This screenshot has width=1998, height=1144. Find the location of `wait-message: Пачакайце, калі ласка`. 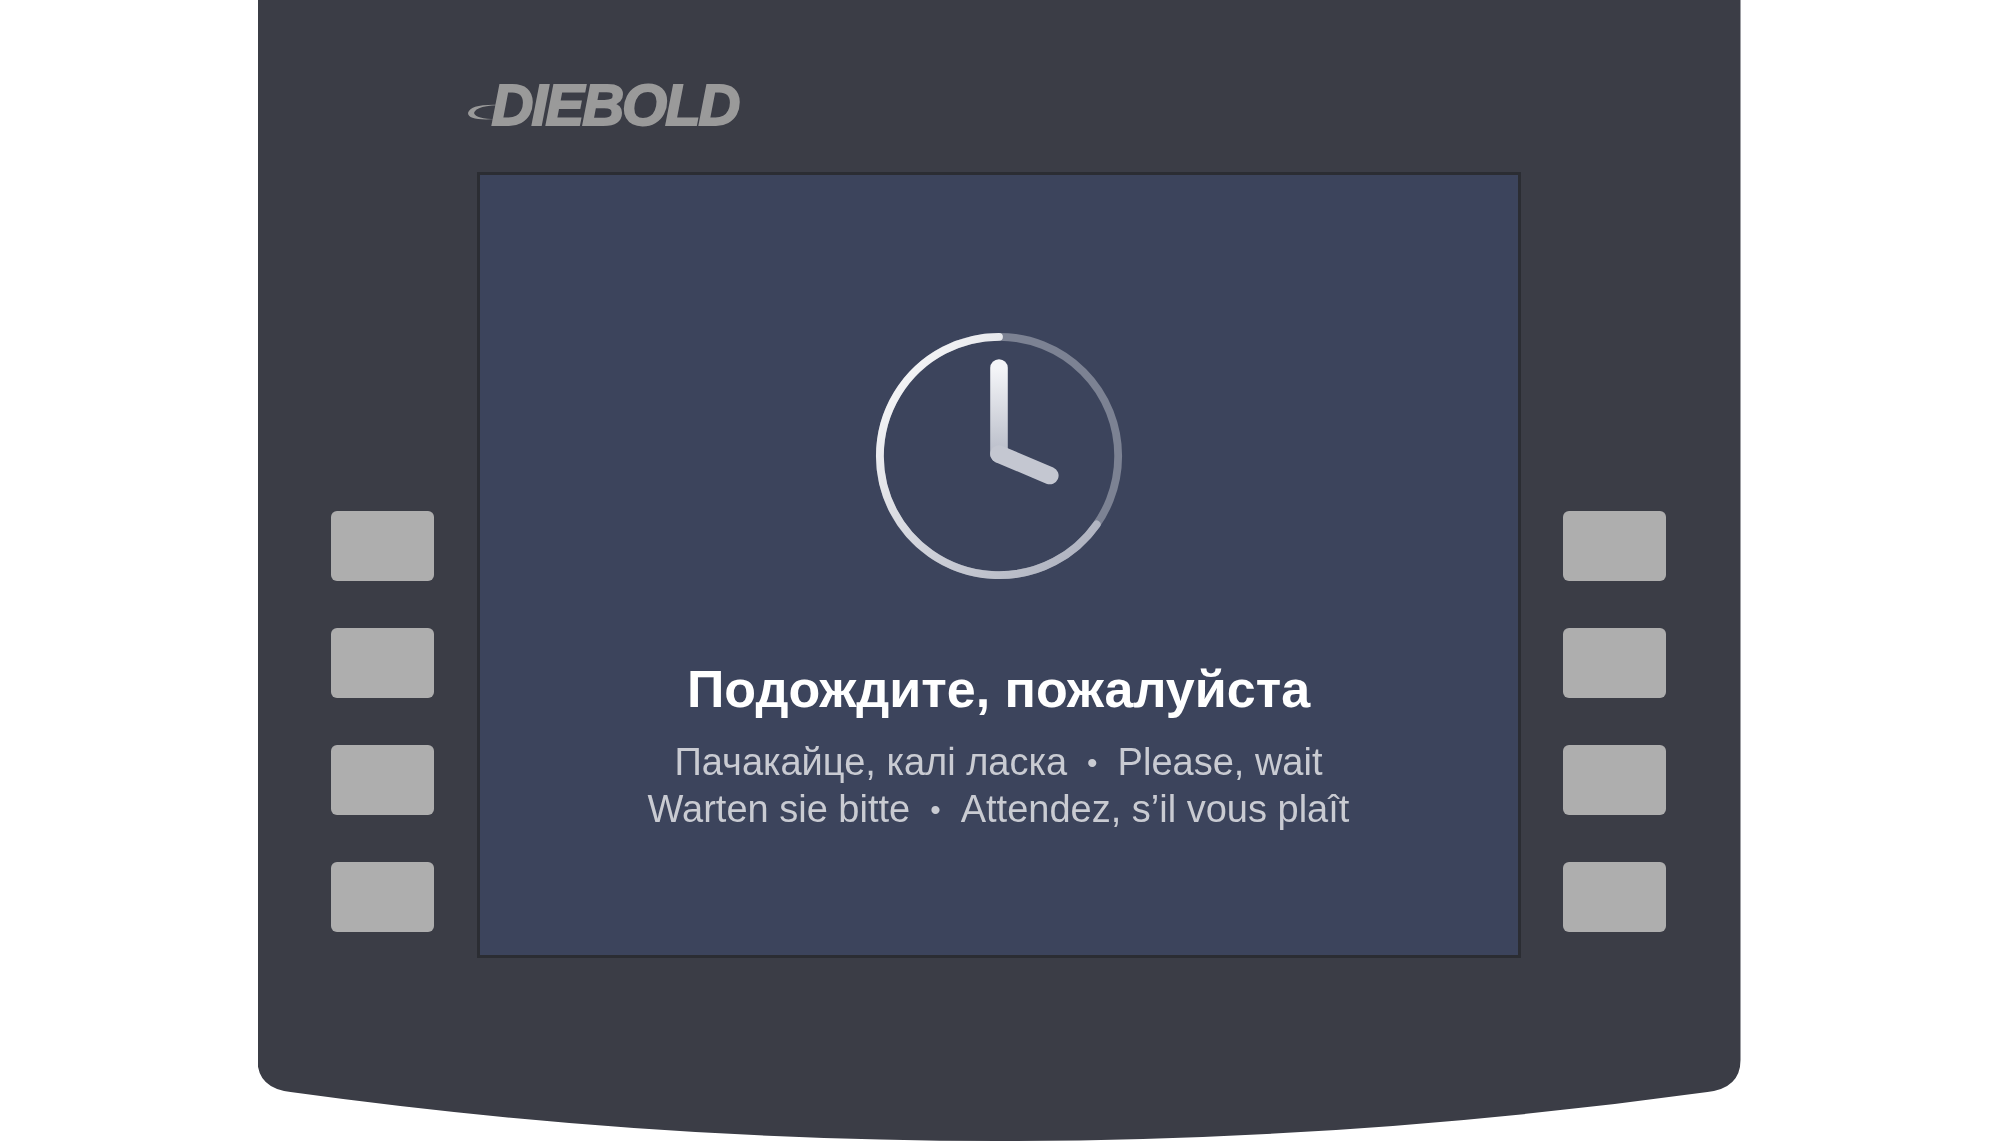

wait-message: Пачакайце, калі ласка is located at coordinates (871, 762).